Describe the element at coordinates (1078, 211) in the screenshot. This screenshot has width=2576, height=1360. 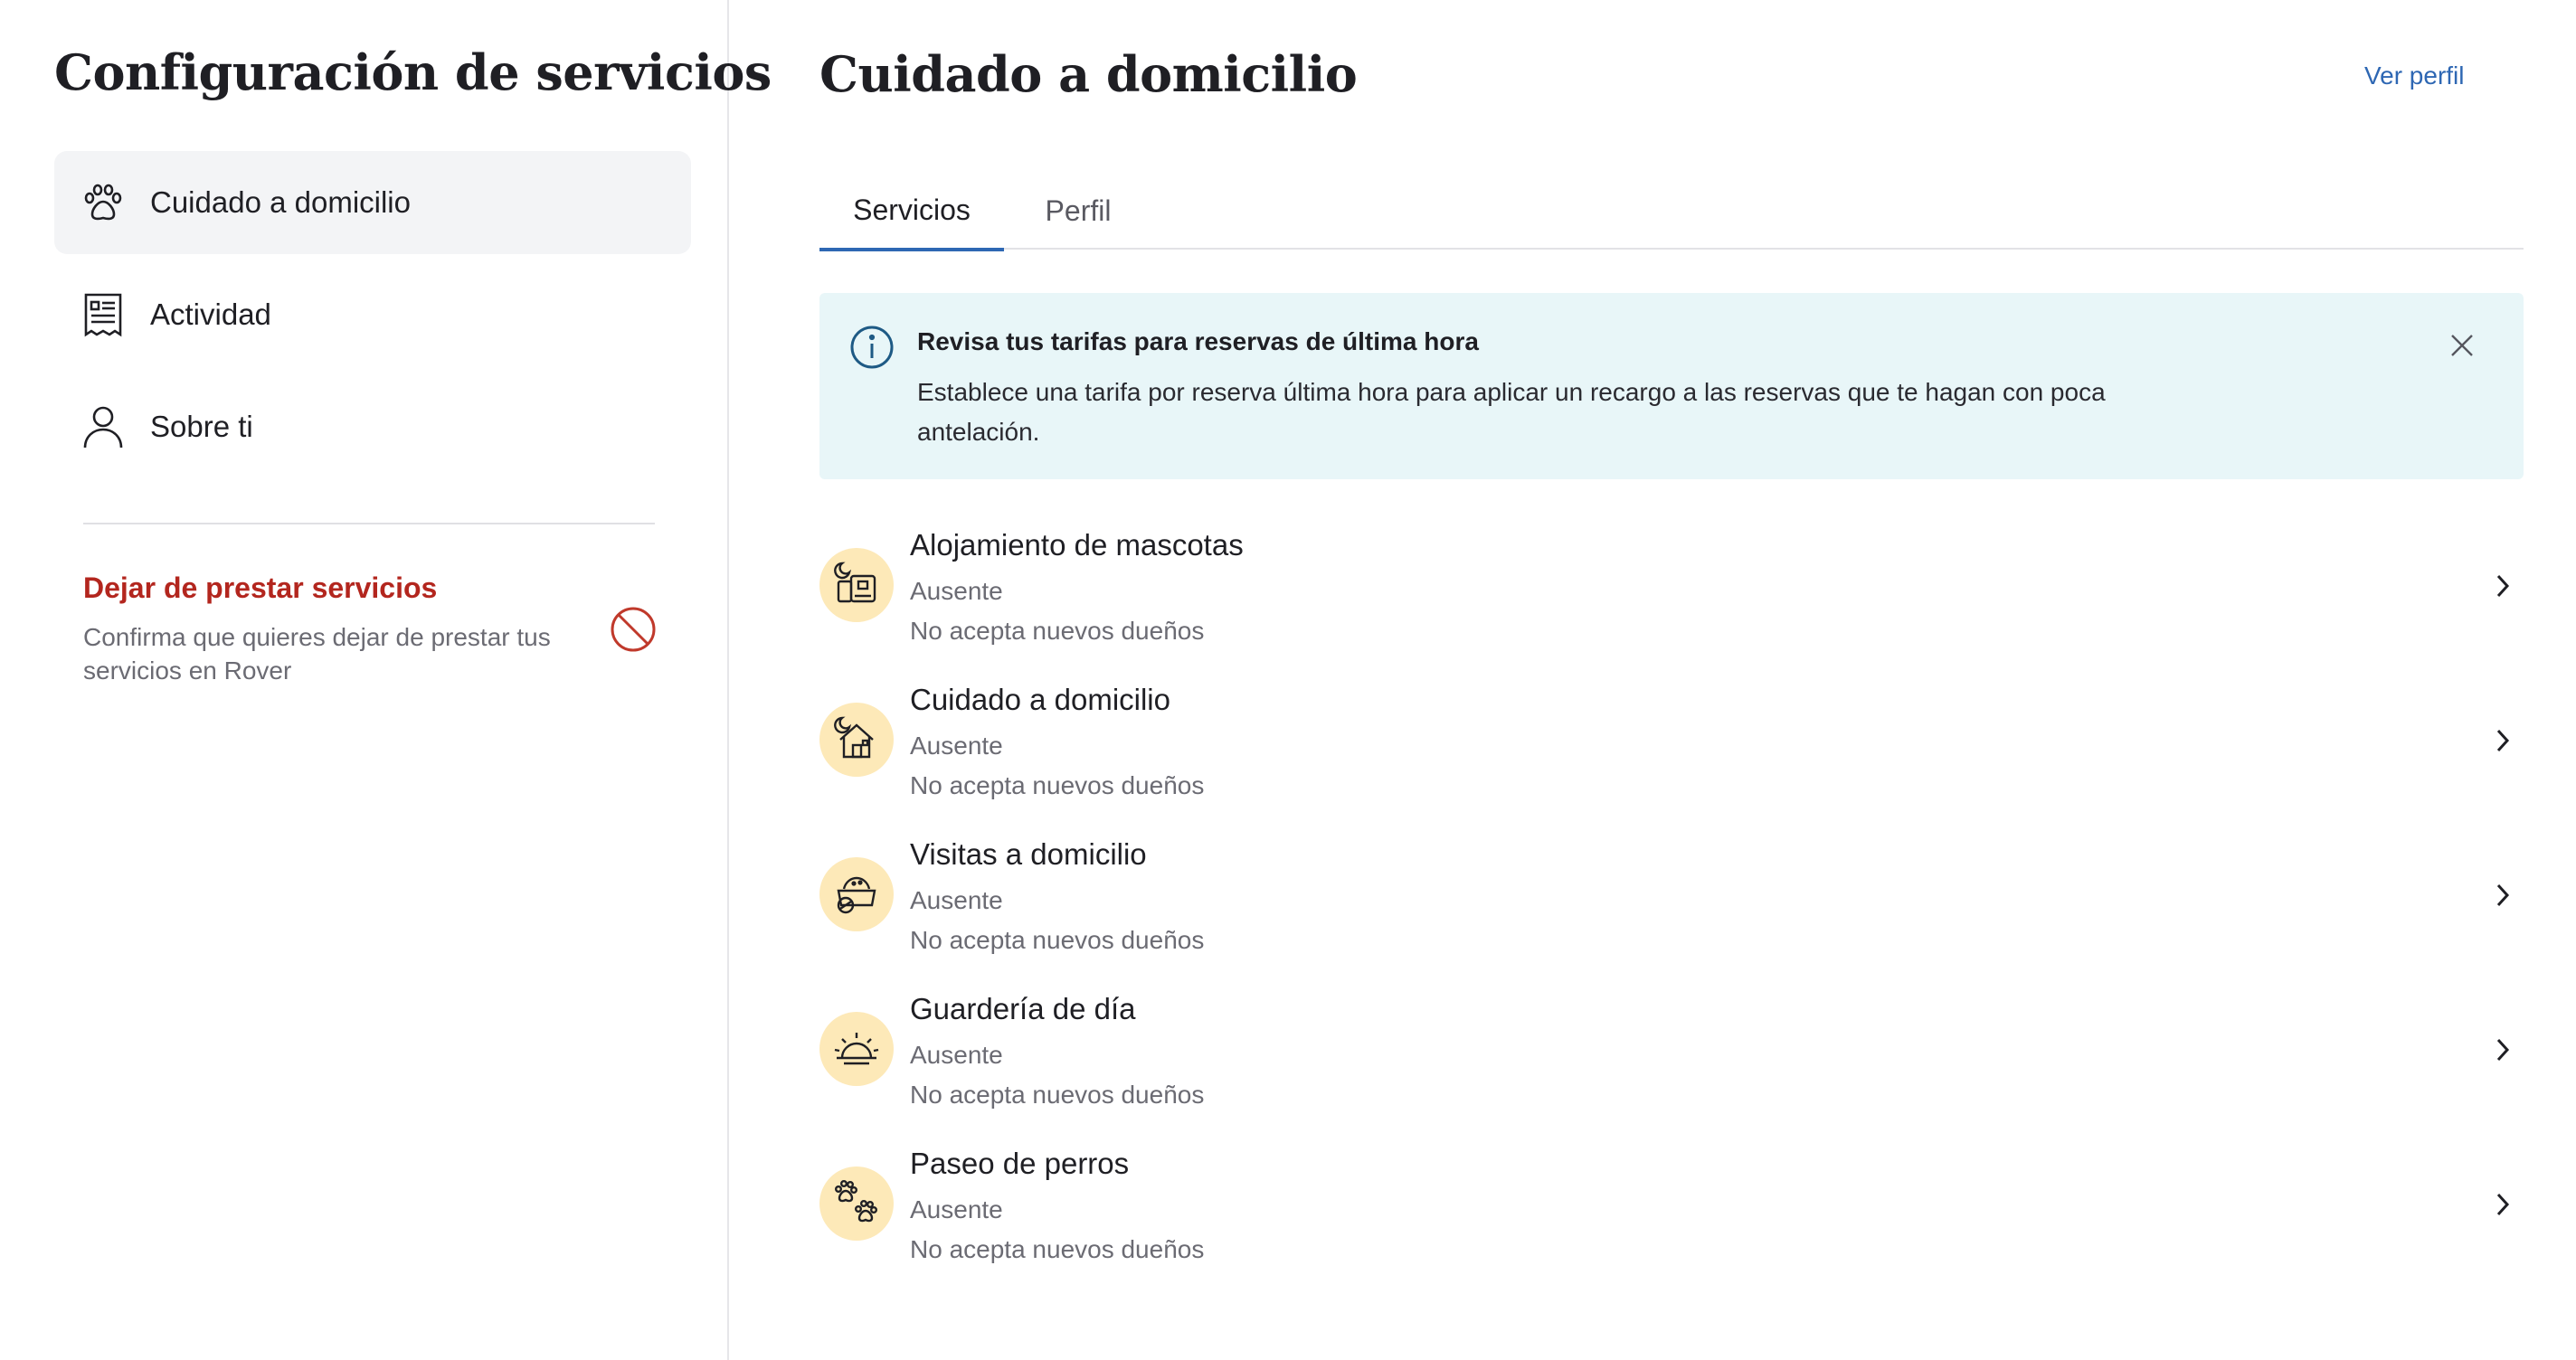
I see `tab-perfil: Perfil` at that location.